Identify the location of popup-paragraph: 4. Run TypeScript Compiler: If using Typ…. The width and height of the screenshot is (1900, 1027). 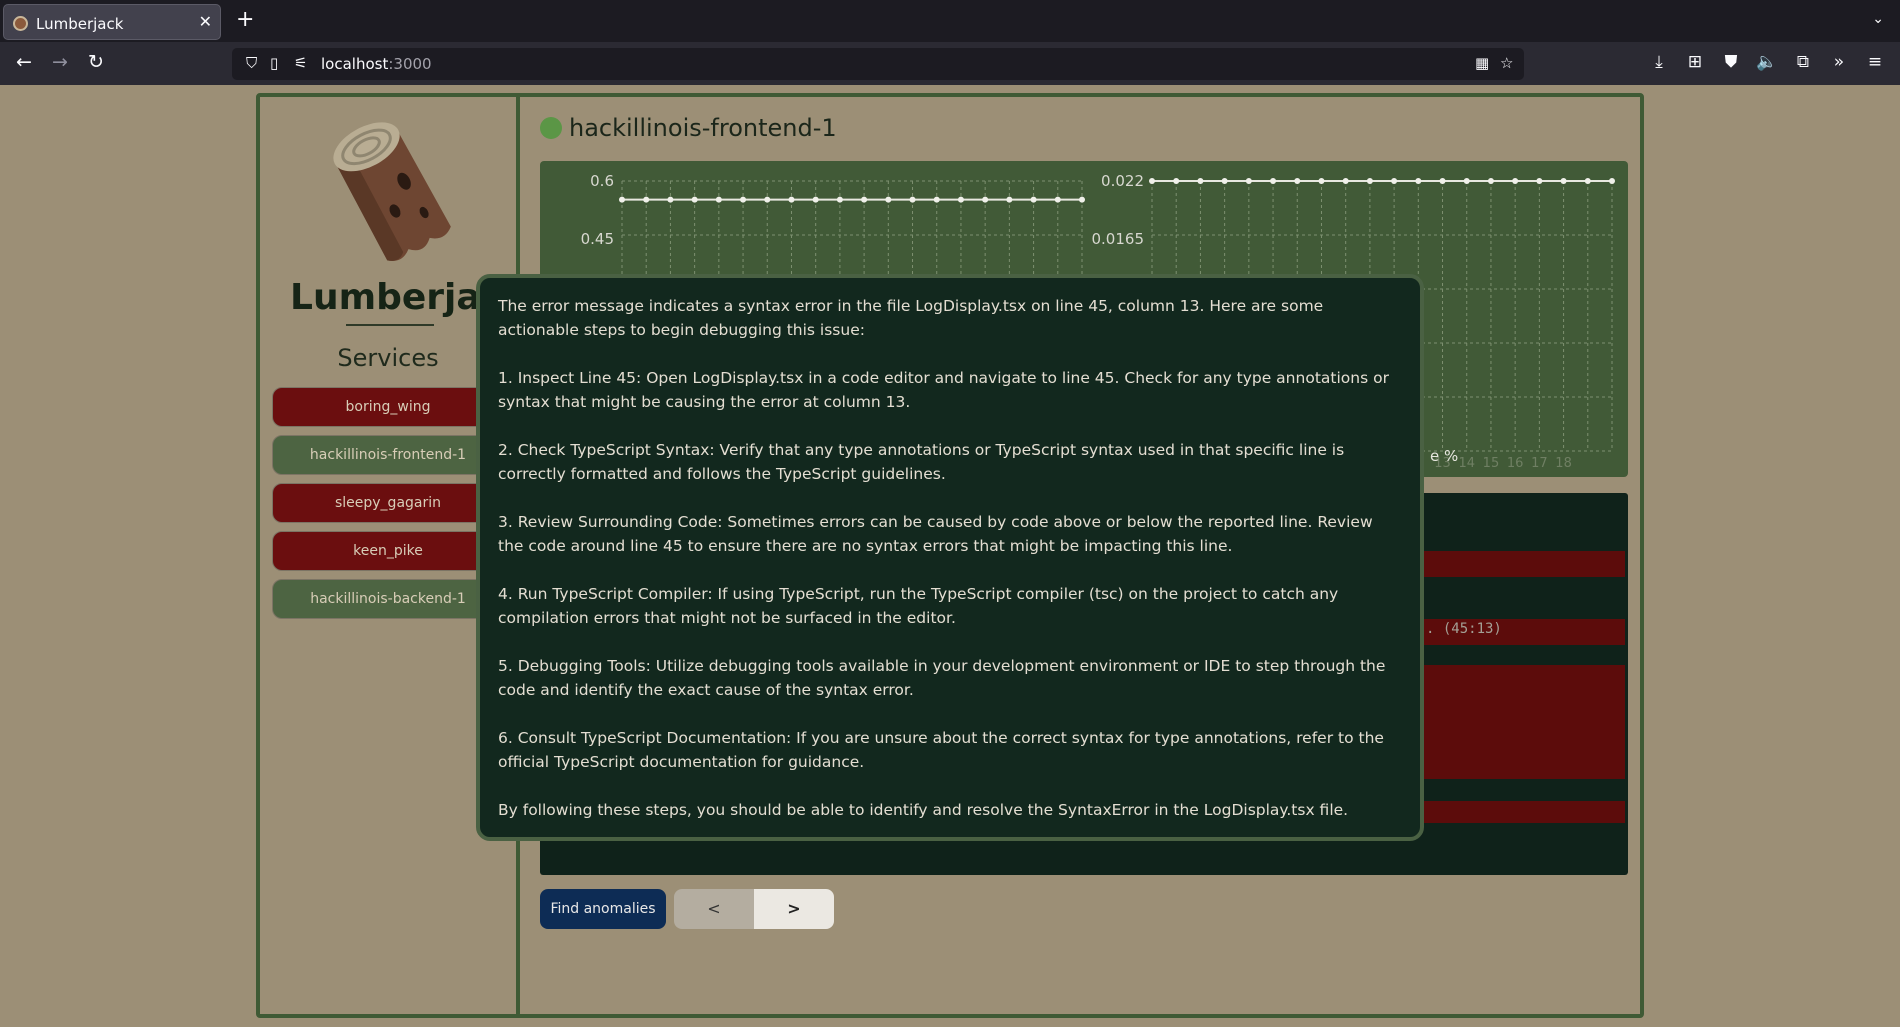
(918, 606).